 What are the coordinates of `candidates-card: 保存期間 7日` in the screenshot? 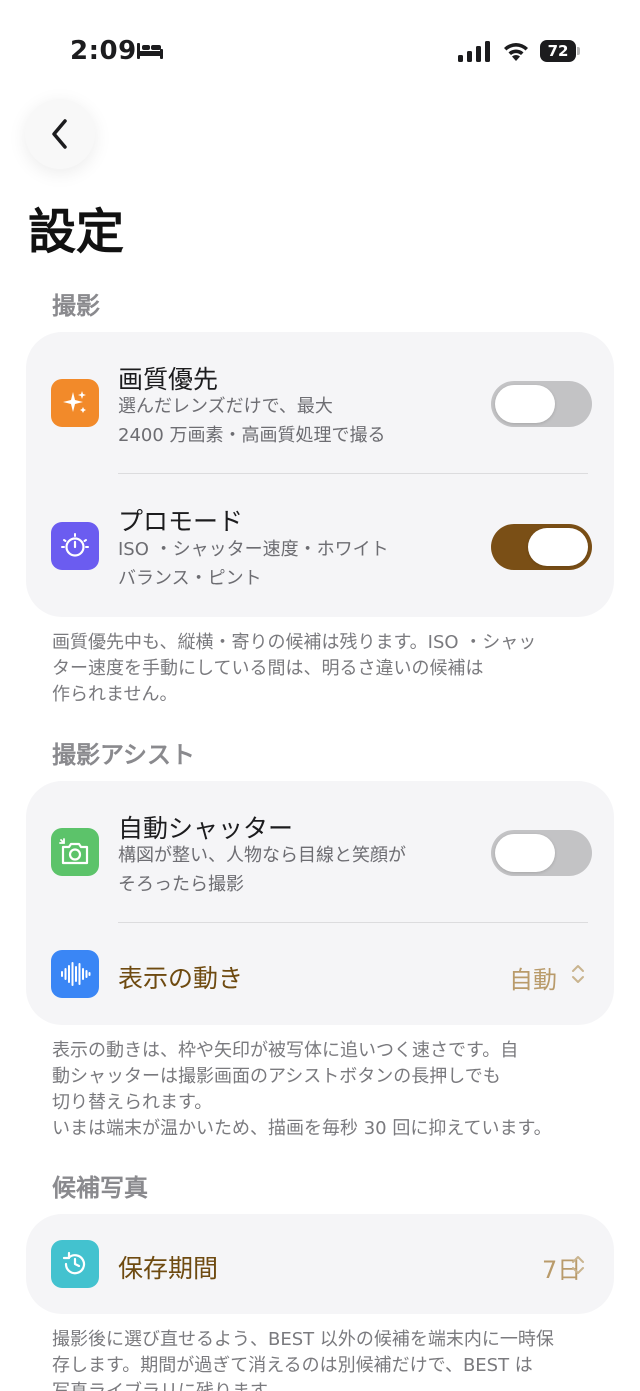 It's located at (320, 1264).